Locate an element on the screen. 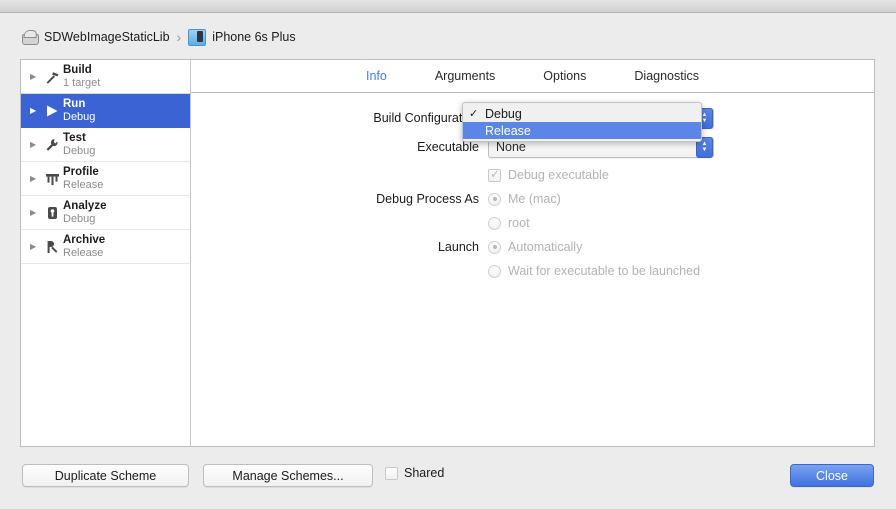 The width and height of the screenshot is (896, 509). shared-checkbox-row: Shared is located at coordinates (414, 473).